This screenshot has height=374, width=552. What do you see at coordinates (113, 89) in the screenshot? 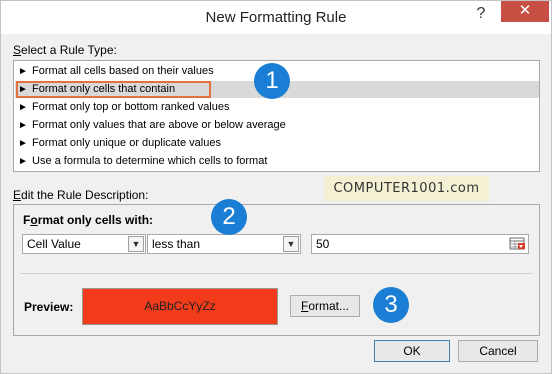
I see `selection-highlight` at bounding box center [113, 89].